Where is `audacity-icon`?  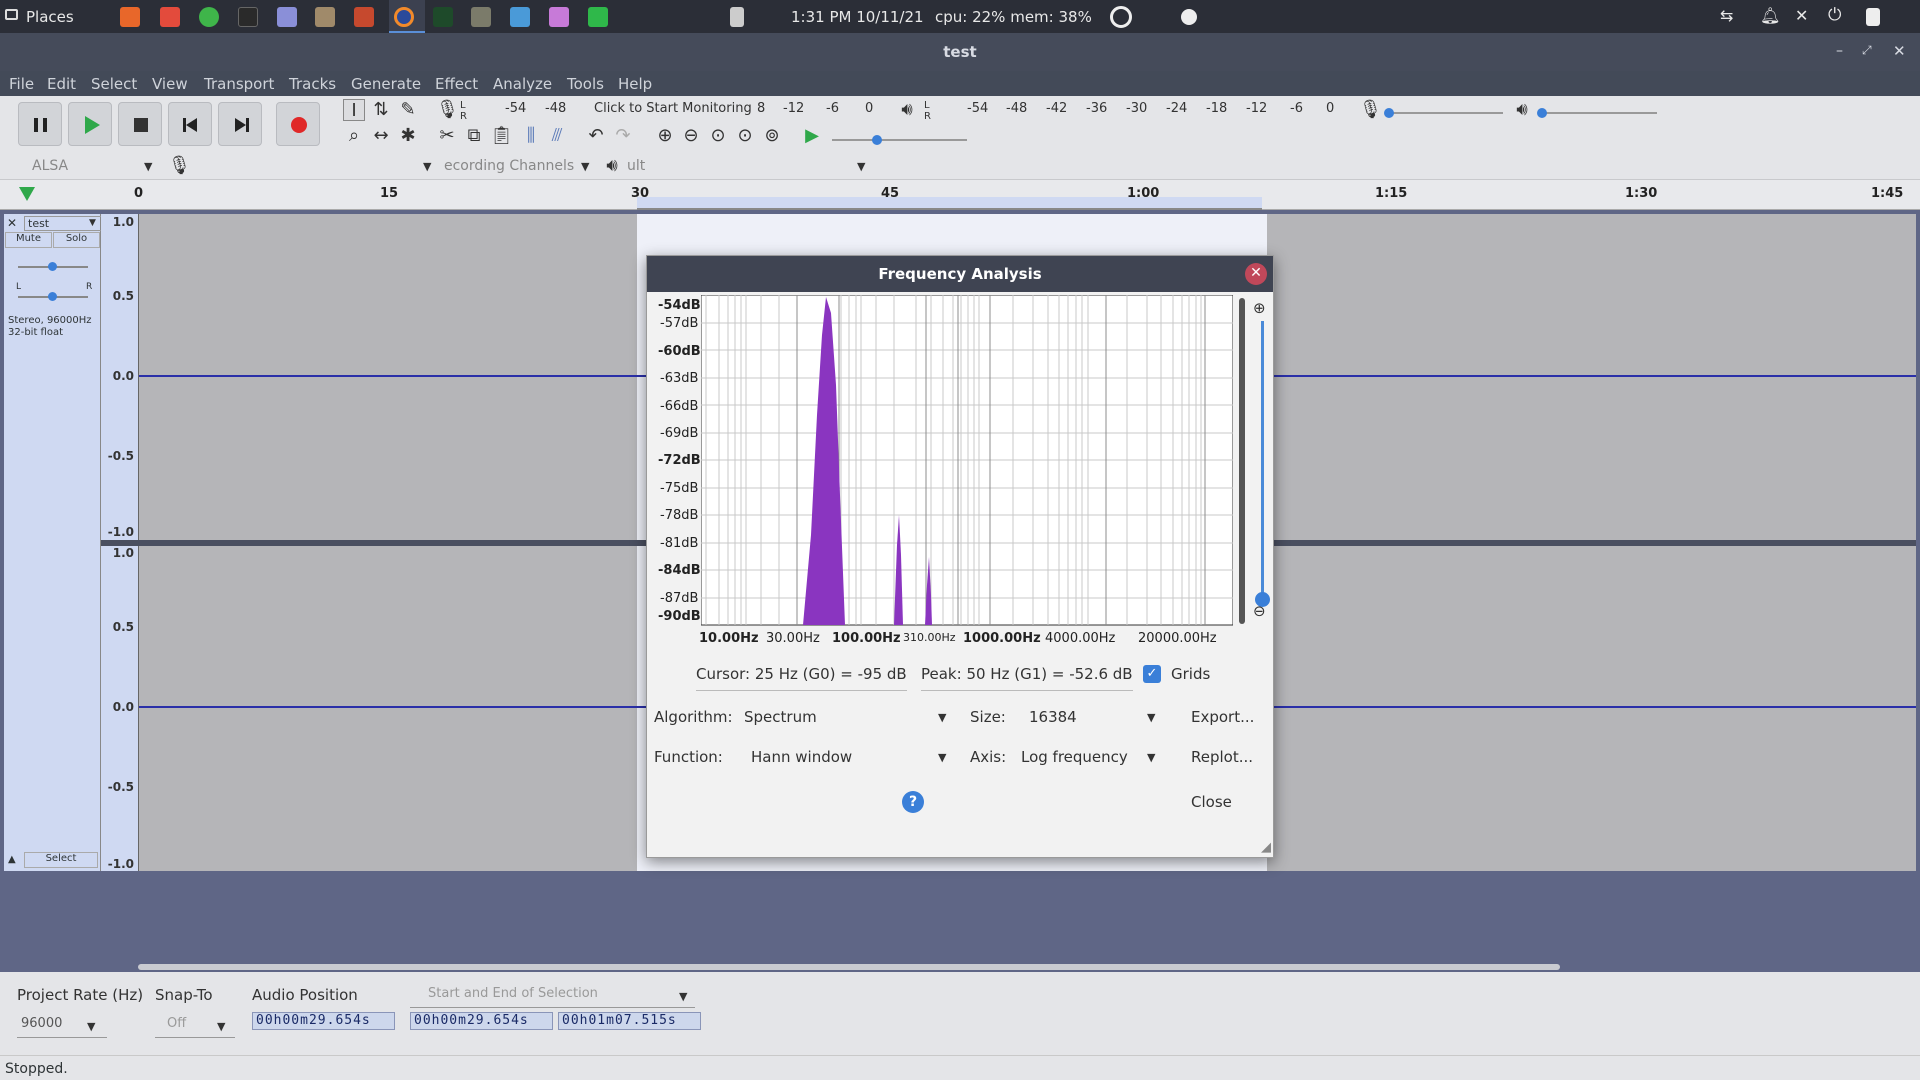 audacity-icon is located at coordinates (404, 17).